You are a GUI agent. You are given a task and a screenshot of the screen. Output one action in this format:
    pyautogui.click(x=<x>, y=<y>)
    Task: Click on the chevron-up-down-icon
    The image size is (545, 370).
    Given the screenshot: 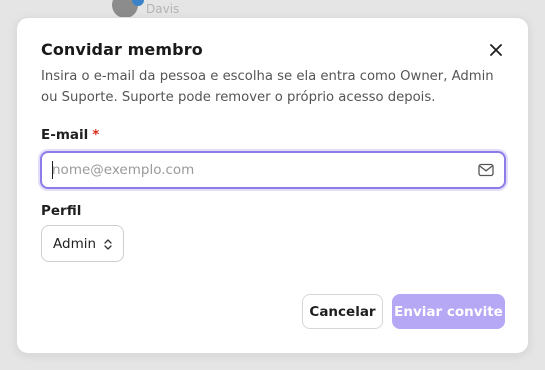 What is the action you would take?
    pyautogui.click(x=108, y=244)
    